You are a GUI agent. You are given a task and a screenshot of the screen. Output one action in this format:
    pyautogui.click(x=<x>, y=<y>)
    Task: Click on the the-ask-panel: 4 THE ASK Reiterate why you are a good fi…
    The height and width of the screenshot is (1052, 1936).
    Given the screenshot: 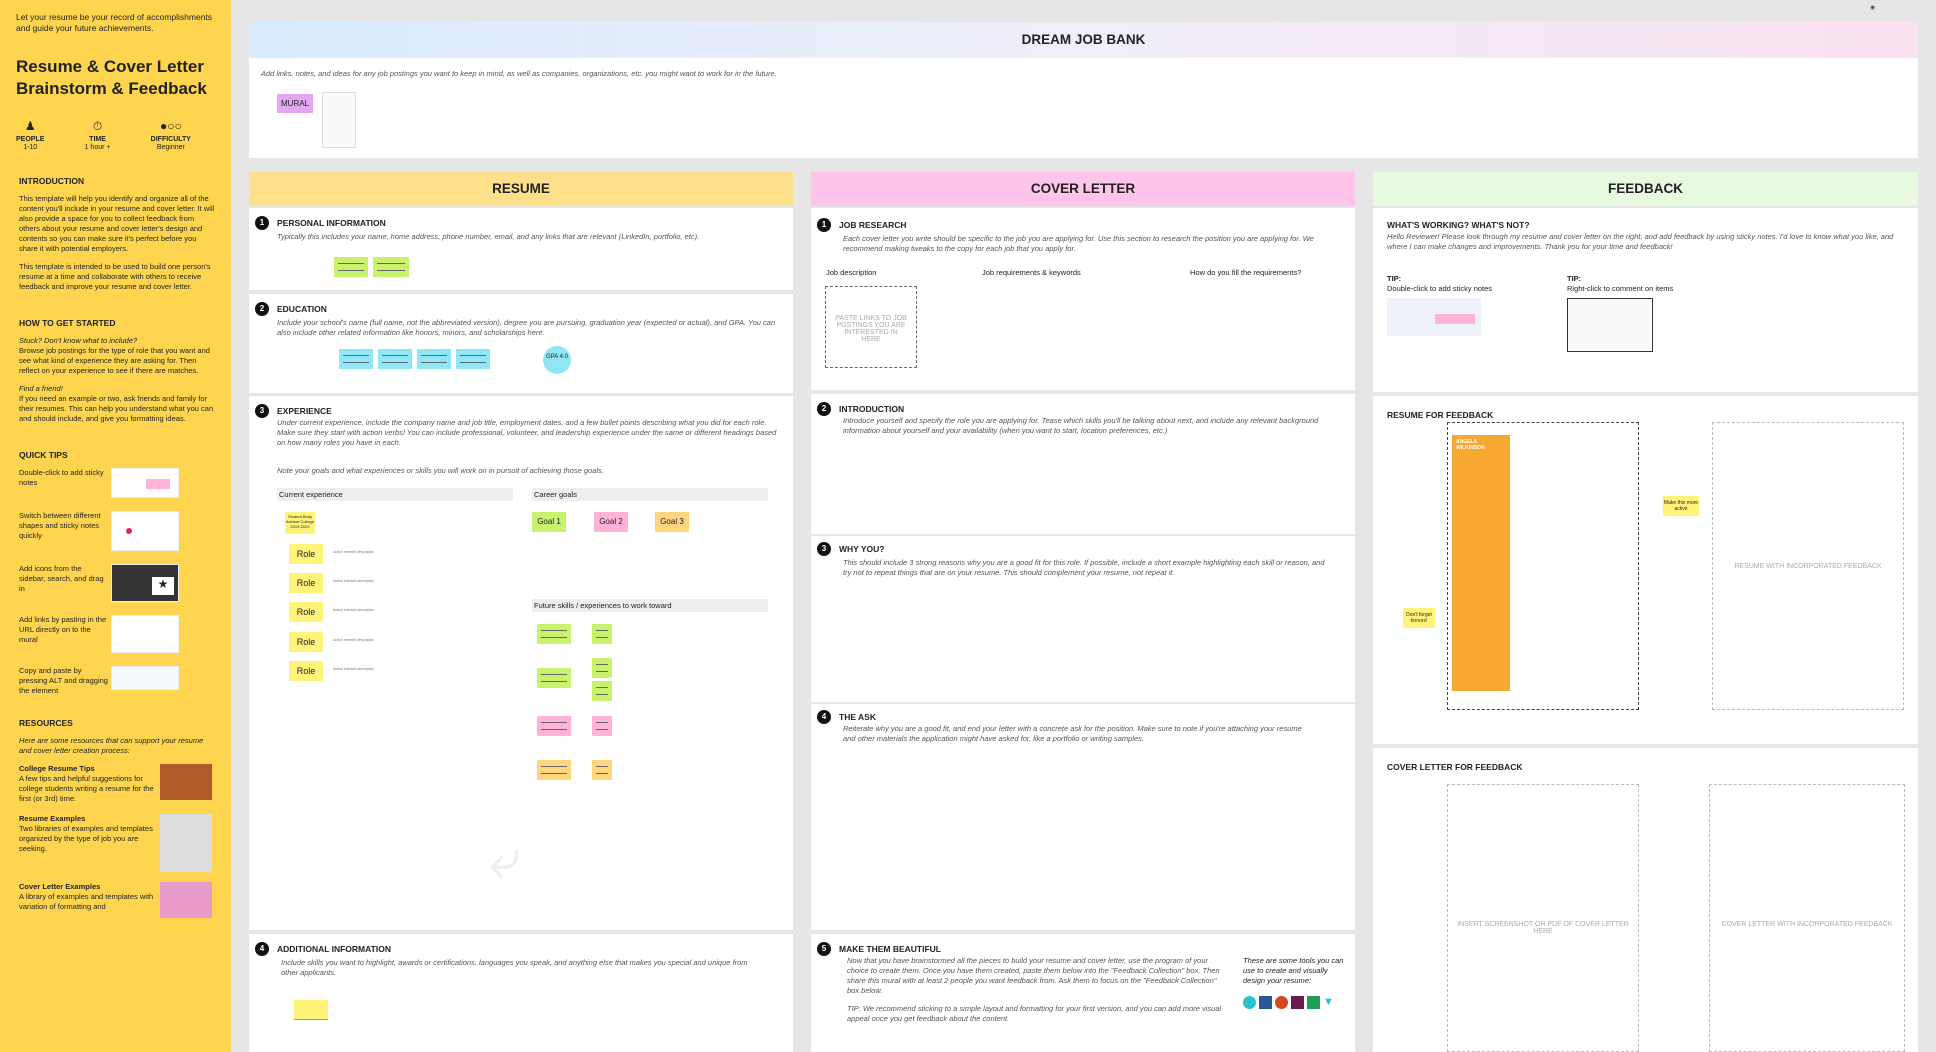 What is the action you would take?
    pyautogui.click(x=1083, y=817)
    